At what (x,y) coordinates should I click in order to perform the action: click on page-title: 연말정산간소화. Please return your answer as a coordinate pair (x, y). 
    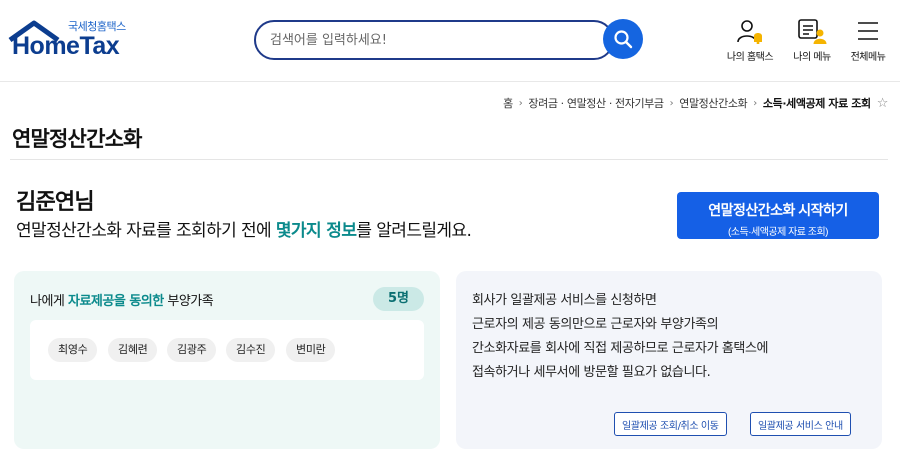
    Looking at the image, I should click on (77, 139).